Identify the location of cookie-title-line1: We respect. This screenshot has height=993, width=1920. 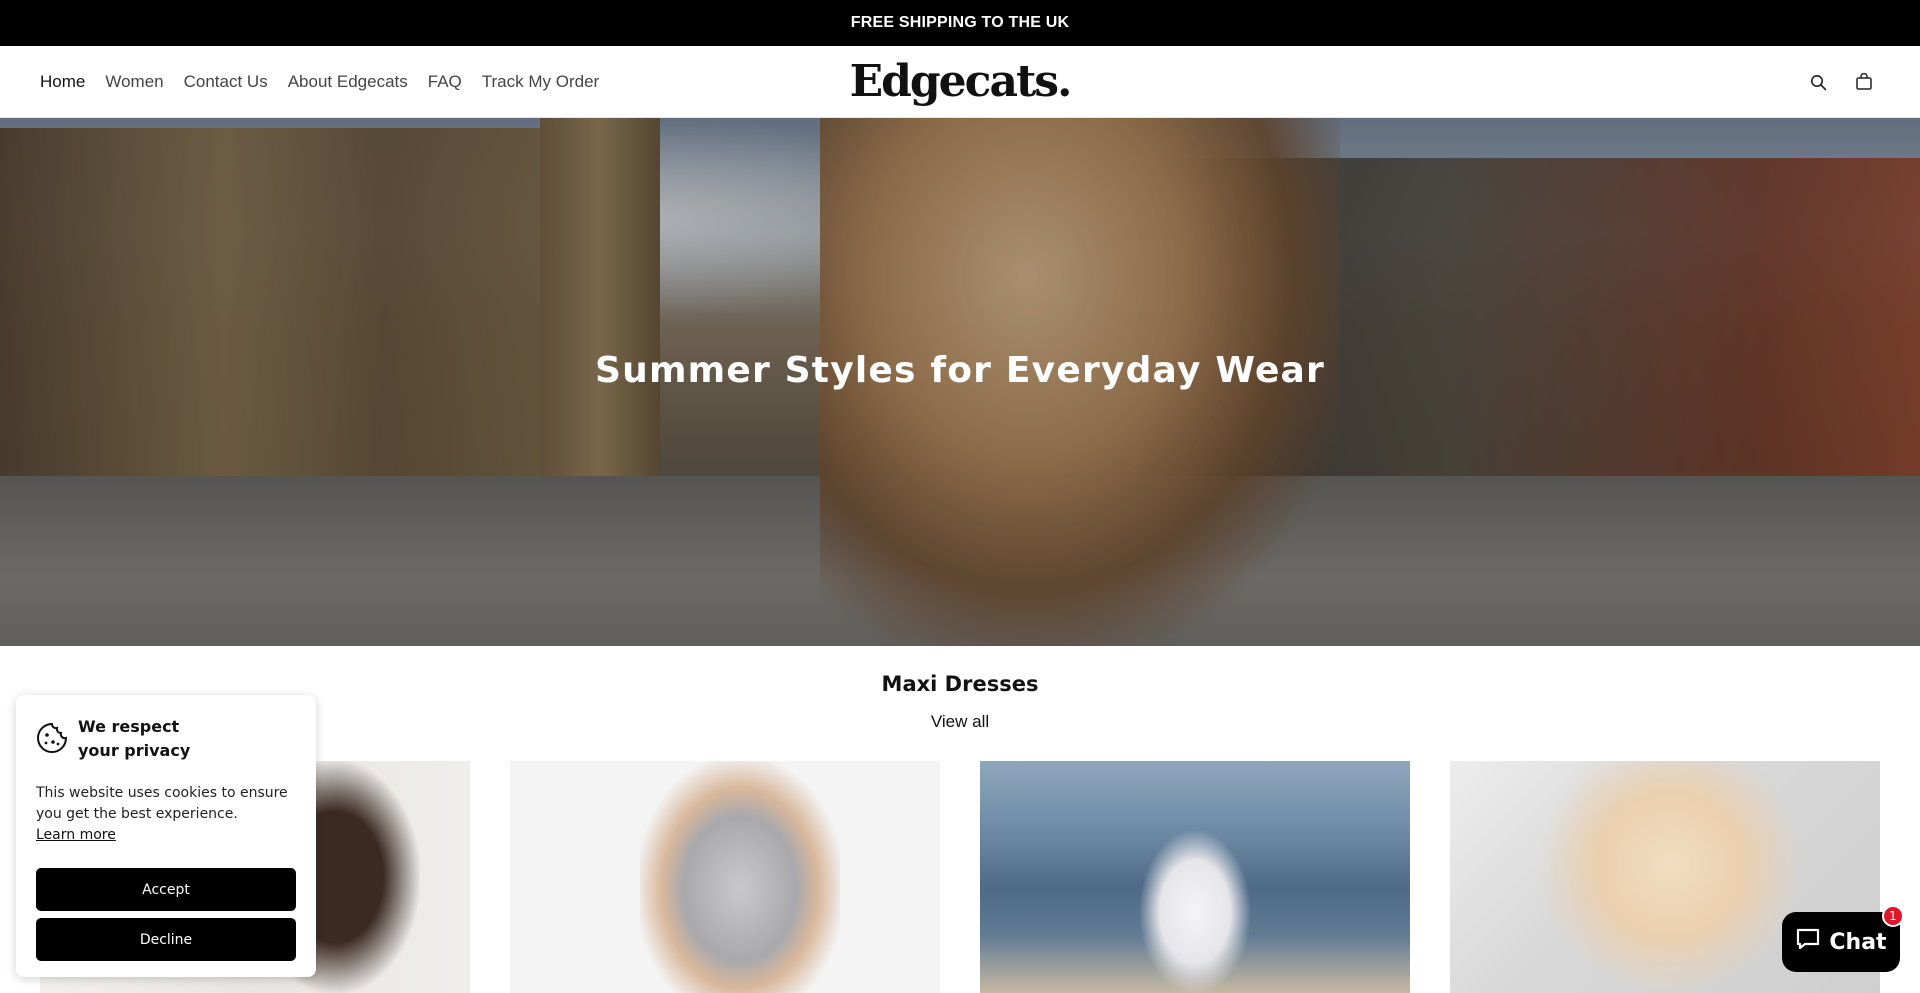
(129, 726).